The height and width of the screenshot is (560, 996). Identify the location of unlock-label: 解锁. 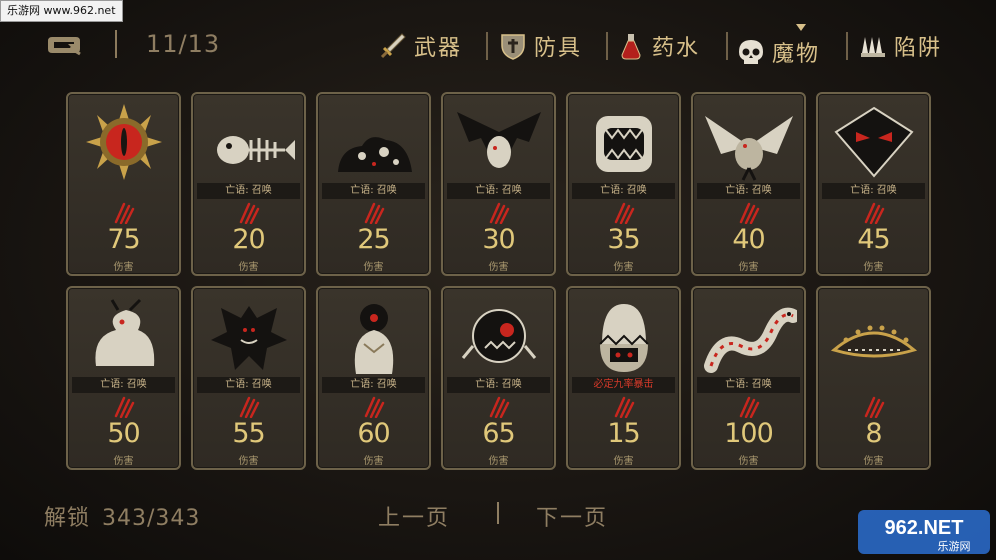
(67, 518).